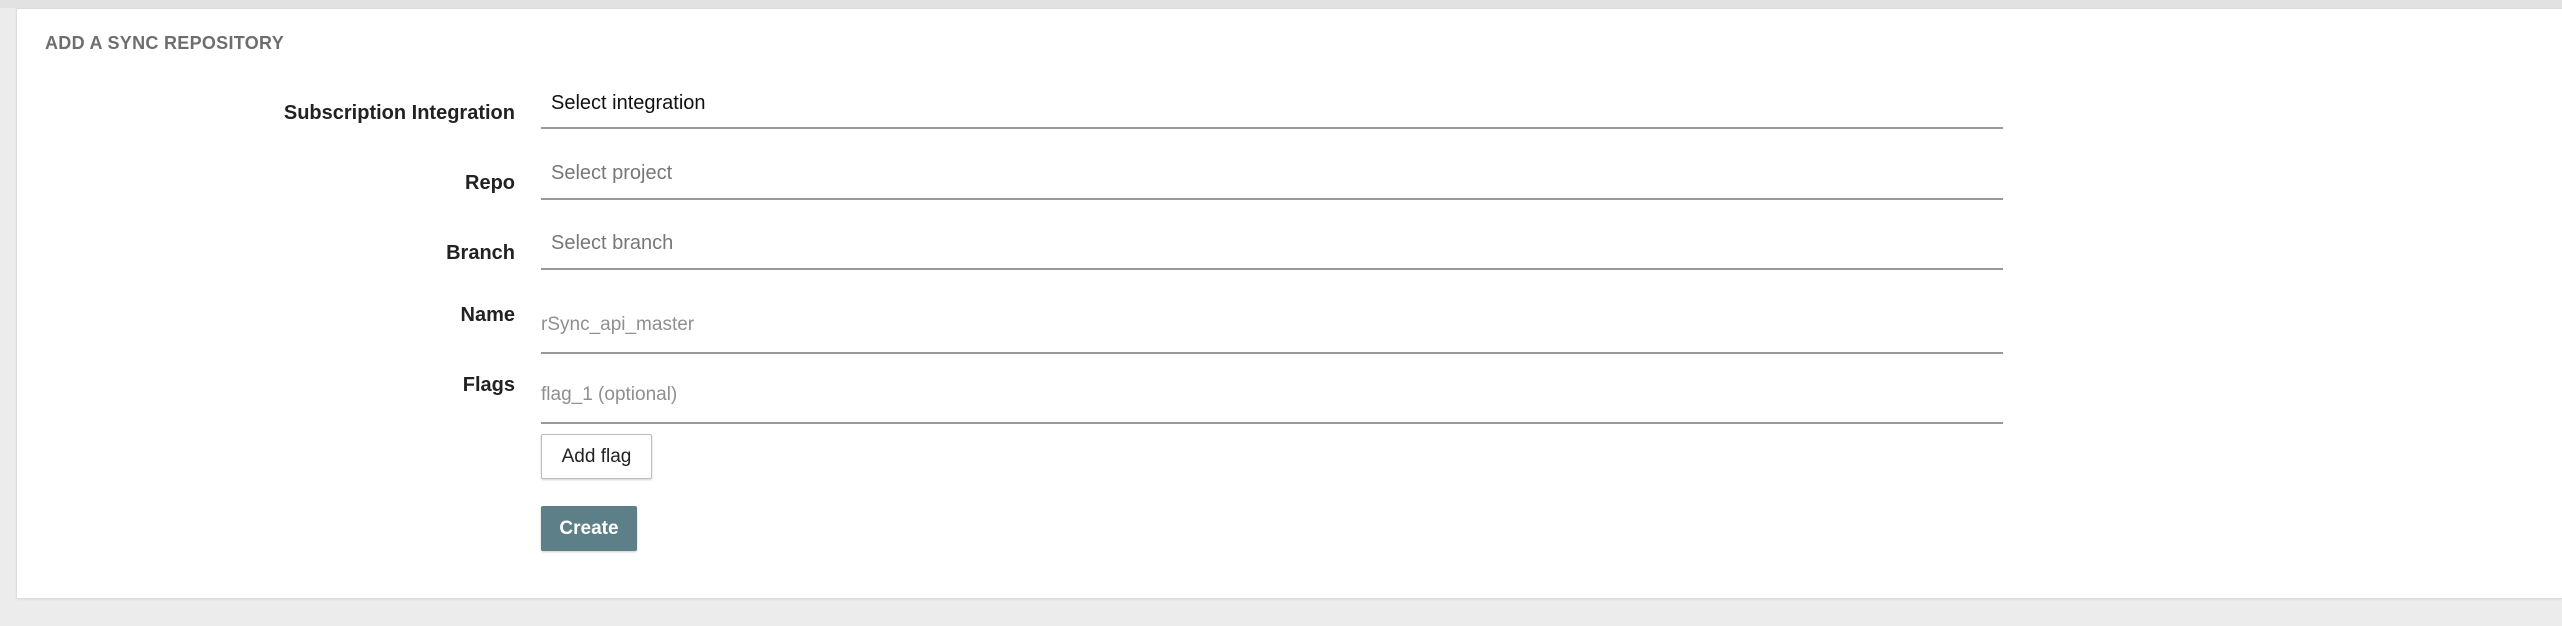 This screenshot has height=626, width=2562. Describe the element at coordinates (1272, 395) in the screenshot. I see `flags-input` at that location.